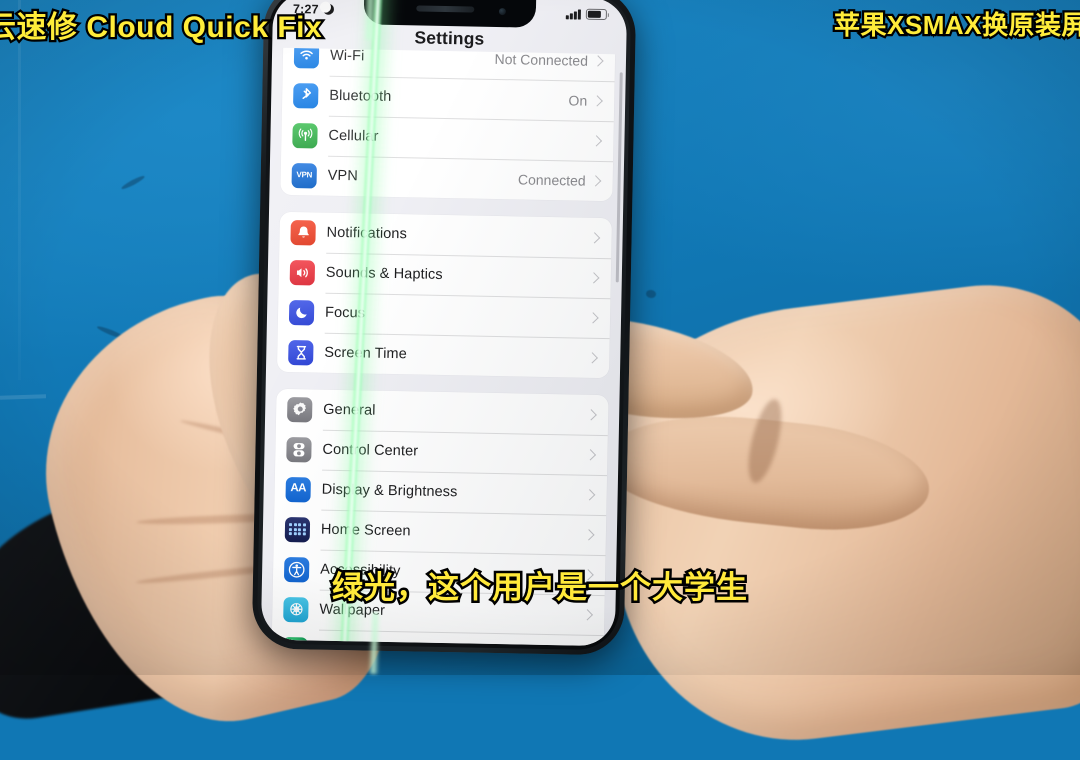 This screenshot has height=760, width=1080. I want to click on home-screen-icon, so click(297, 529).